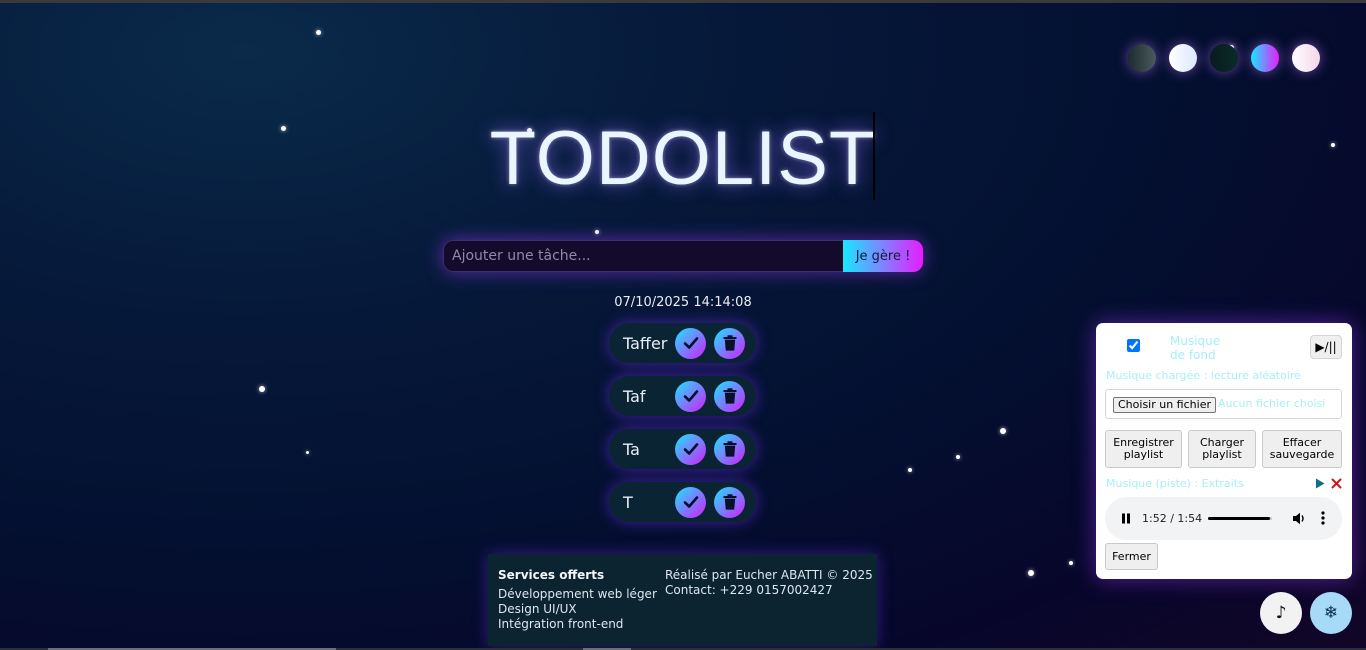 Image resolution: width=1366 pixels, height=650 pixels. I want to click on music-toggle-button: ♪, so click(1281, 613).